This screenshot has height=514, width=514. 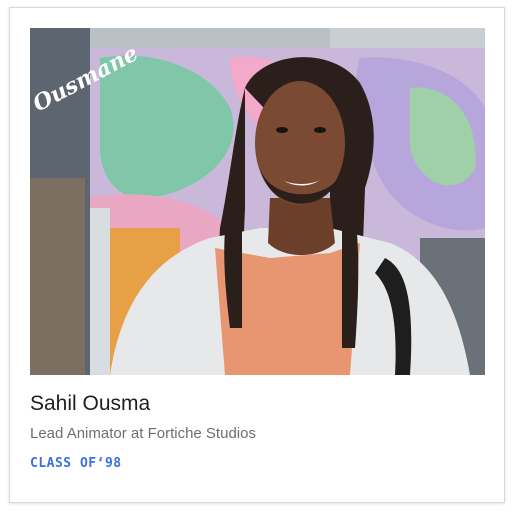 What do you see at coordinates (90, 403) in the screenshot?
I see `person-name: Sahil Ousma` at bounding box center [90, 403].